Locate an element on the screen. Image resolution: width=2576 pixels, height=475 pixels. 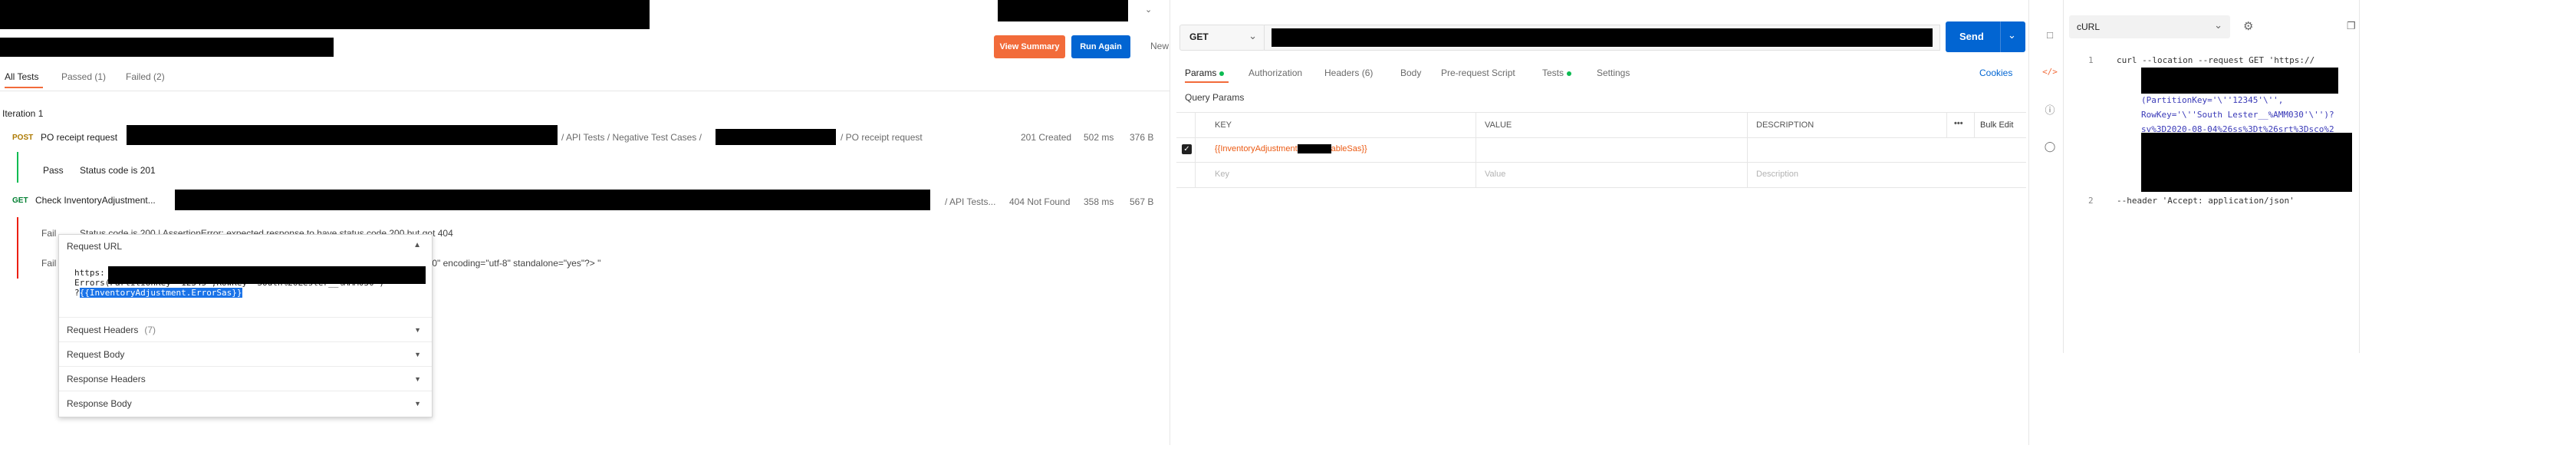
tab-body: Body is located at coordinates (1410, 73).